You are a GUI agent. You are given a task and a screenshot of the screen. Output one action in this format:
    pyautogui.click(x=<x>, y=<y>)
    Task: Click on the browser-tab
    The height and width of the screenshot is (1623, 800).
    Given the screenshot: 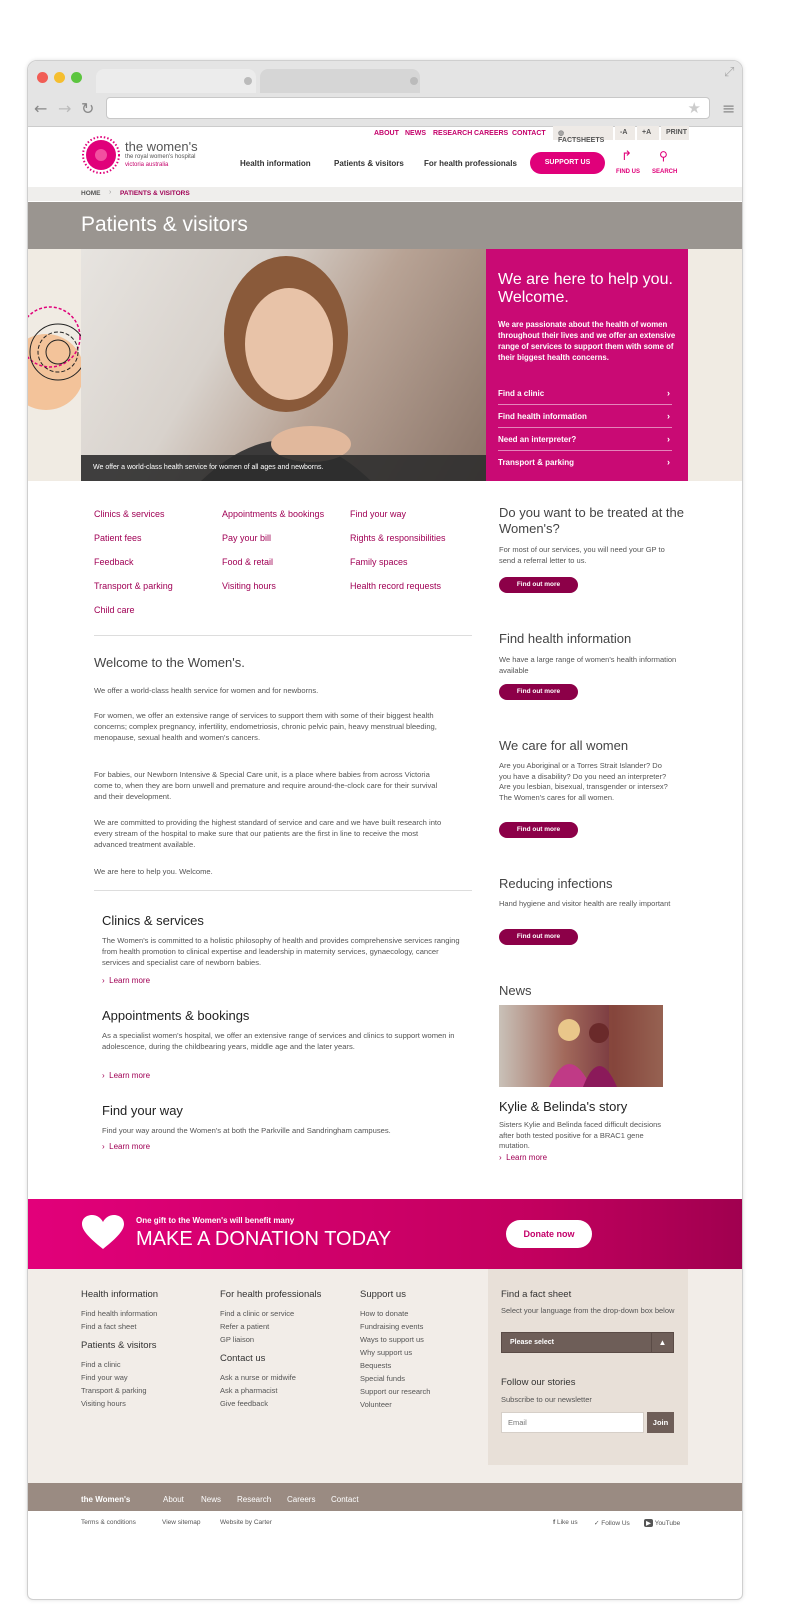 What is the action you would take?
    pyautogui.click(x=340, y=81)
    